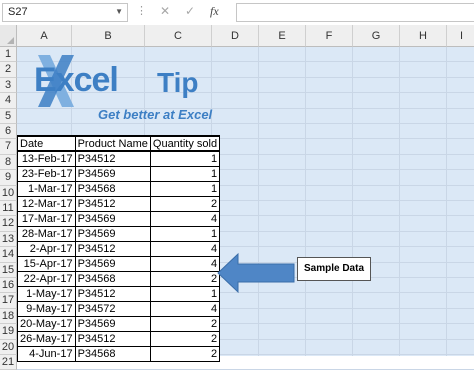  I want to click on name-box-value: S27, so click(18, 12).